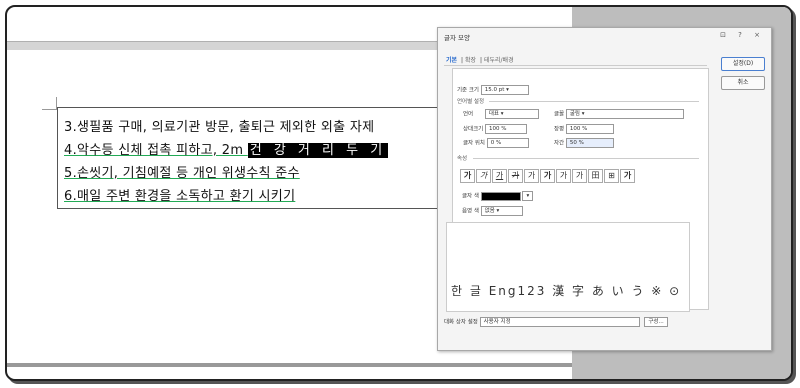 This screenshot has height=388, width=800. I want to click on spacing-input: 100 %, so click(589, 129).